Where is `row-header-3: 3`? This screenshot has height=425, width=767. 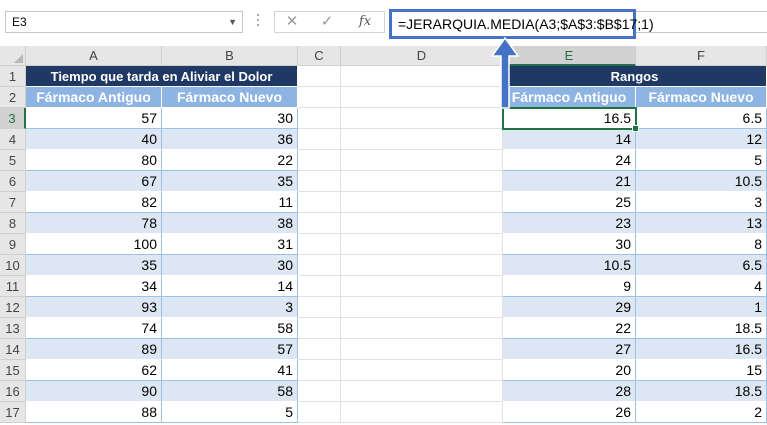 row-header-3: 3 is located at coordinates (13, 118).